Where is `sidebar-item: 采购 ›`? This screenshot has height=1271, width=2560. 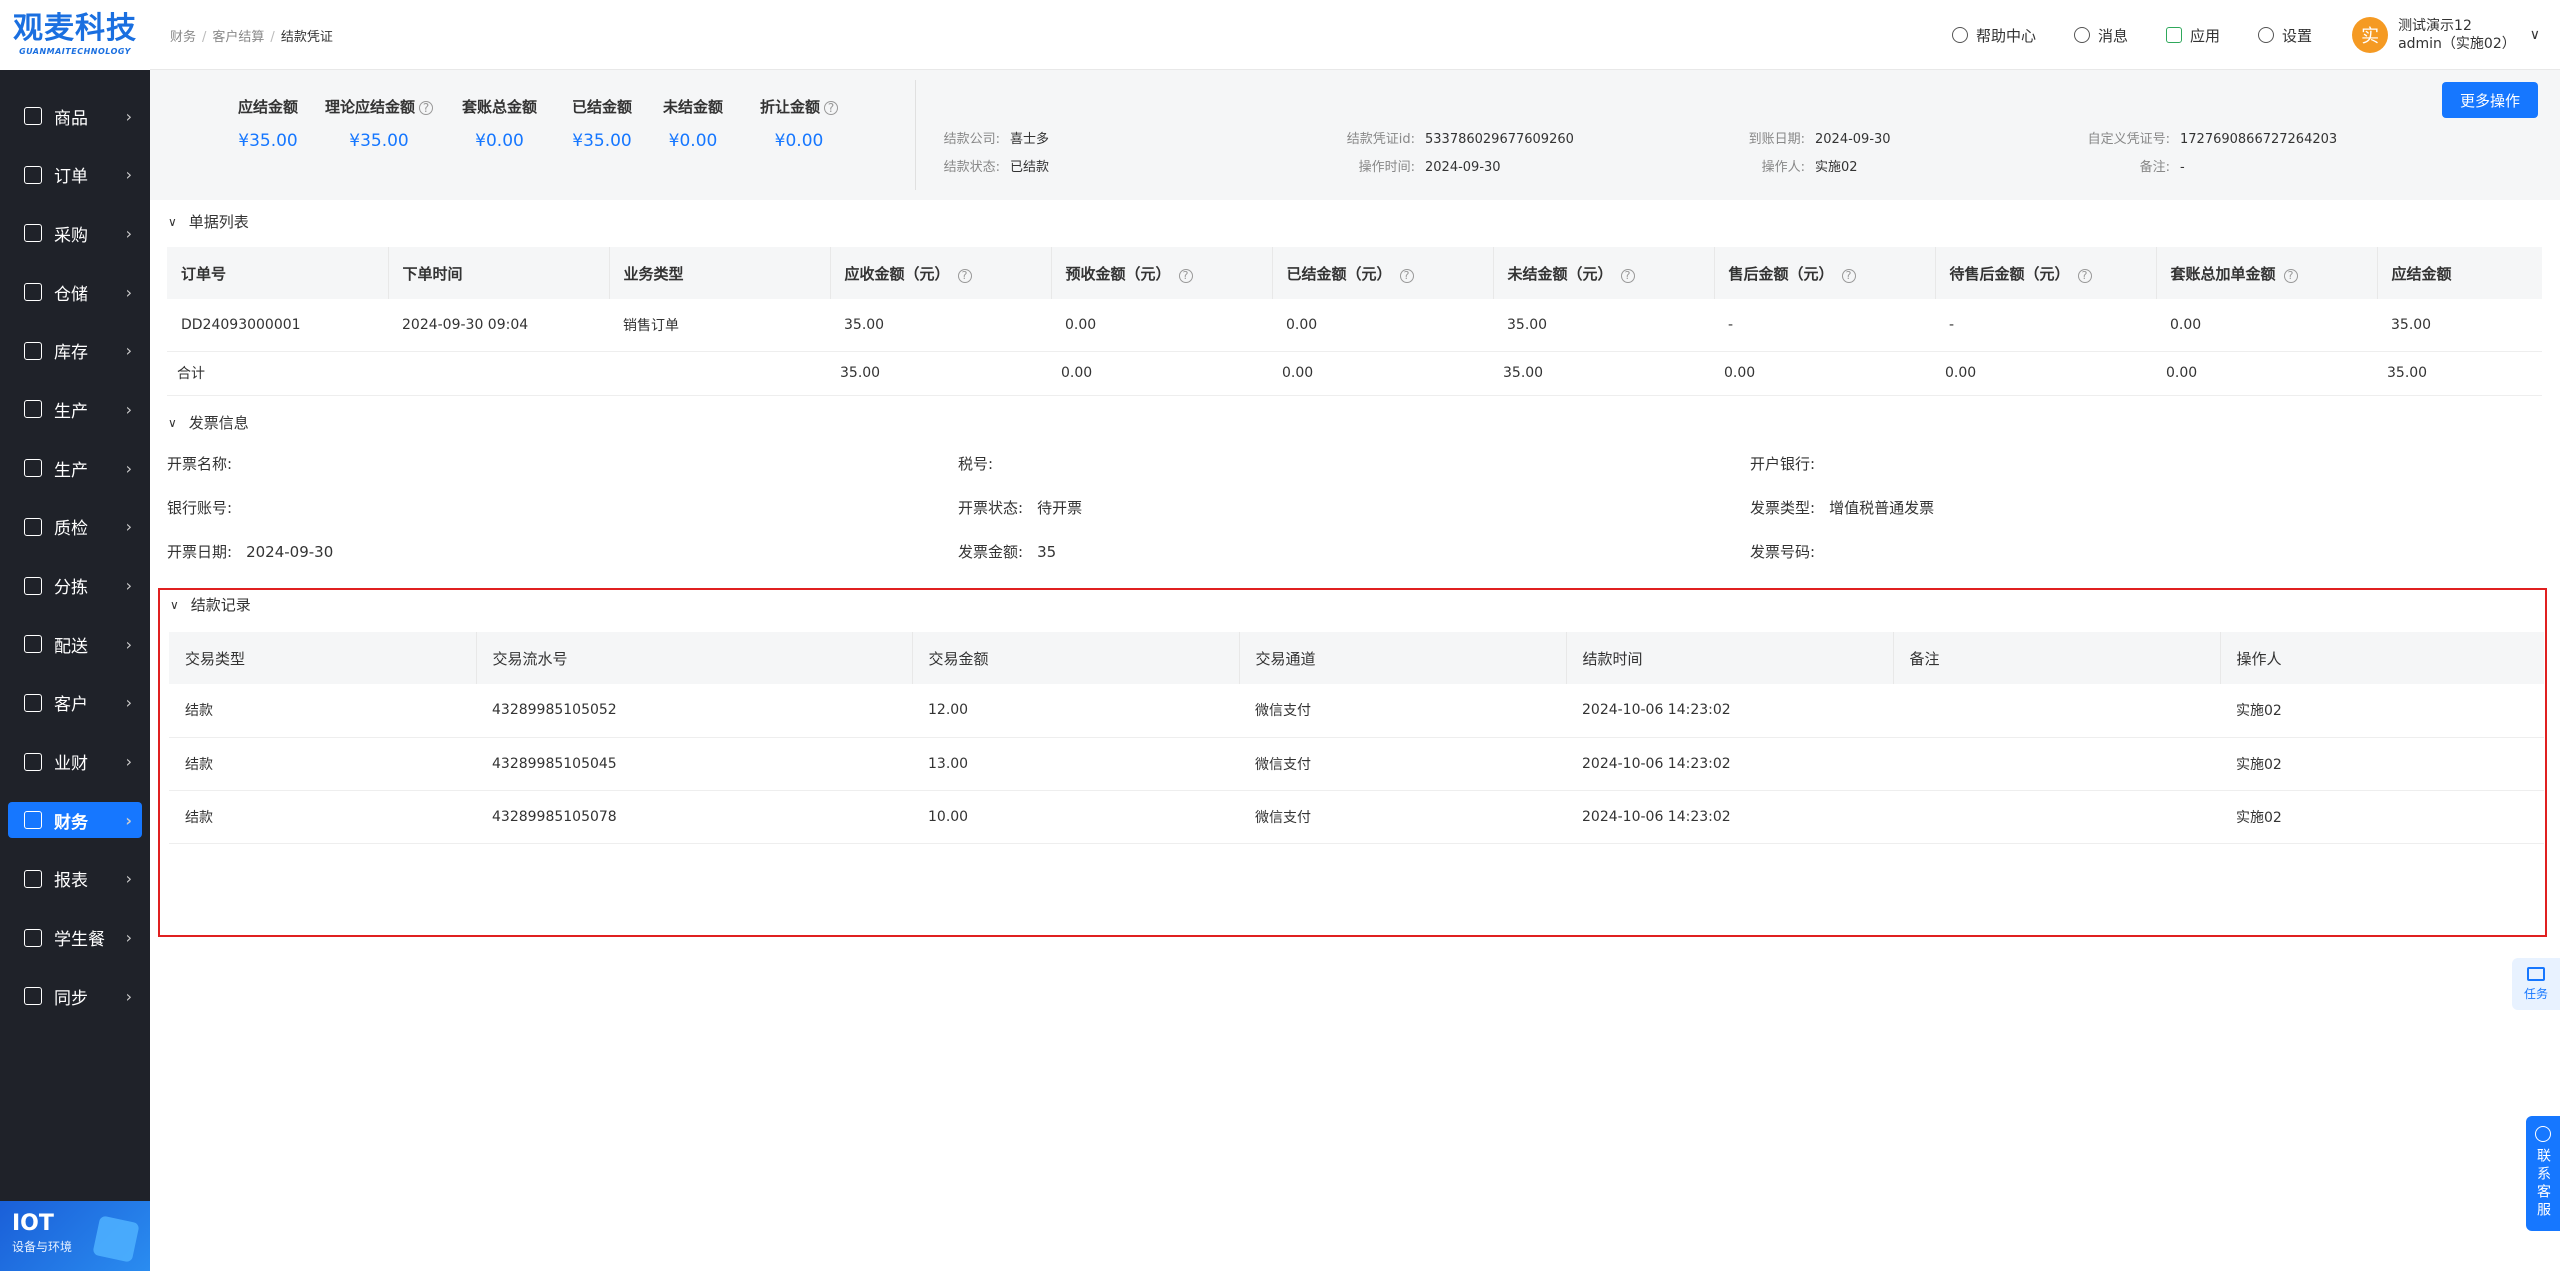 sidebar-item: 采购 › is located at coordinates (75, 233).